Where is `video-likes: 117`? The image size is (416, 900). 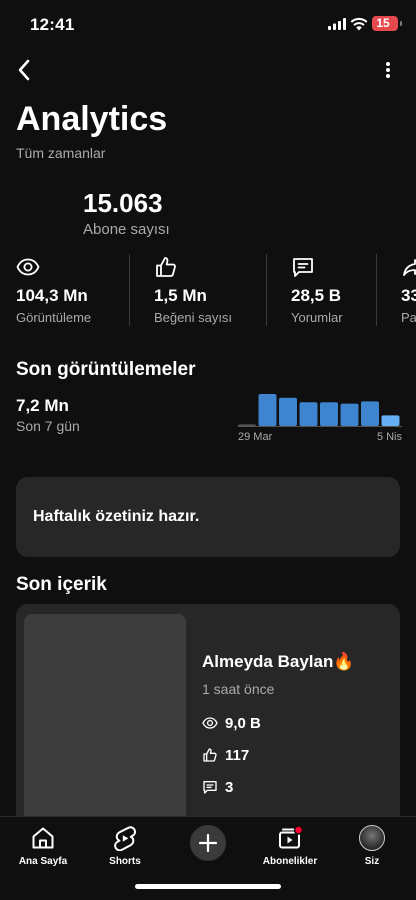 video-likes: 117 is located at coordinates (237, 755).